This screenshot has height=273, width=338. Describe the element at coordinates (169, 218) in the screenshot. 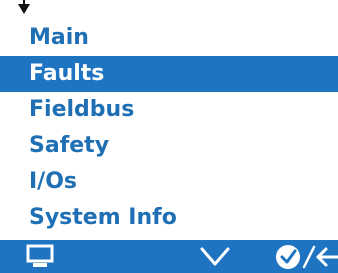

I see `menu-item-system-info: System Info` at that location.